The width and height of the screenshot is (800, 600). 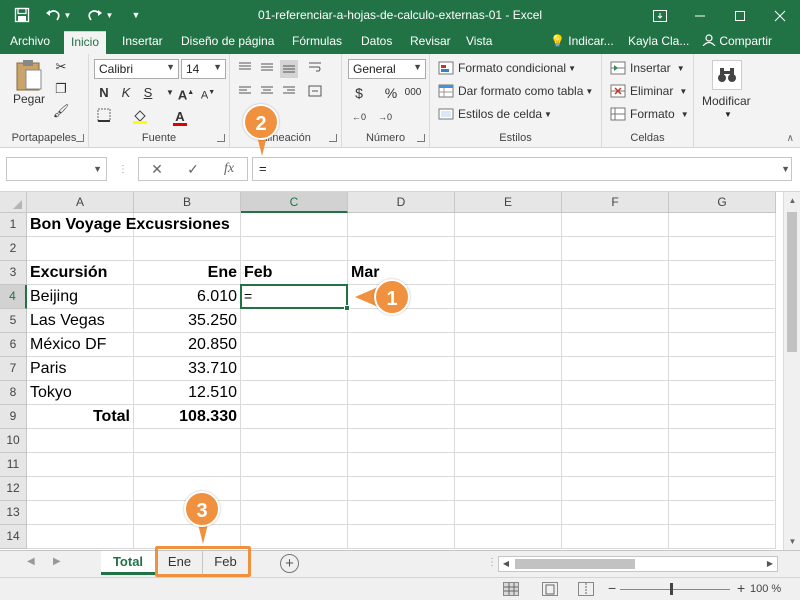 What do you see at coordinates (13, 393) in the screenshot?
I see `row-header-8: 8` at bounding box center [13, 393].